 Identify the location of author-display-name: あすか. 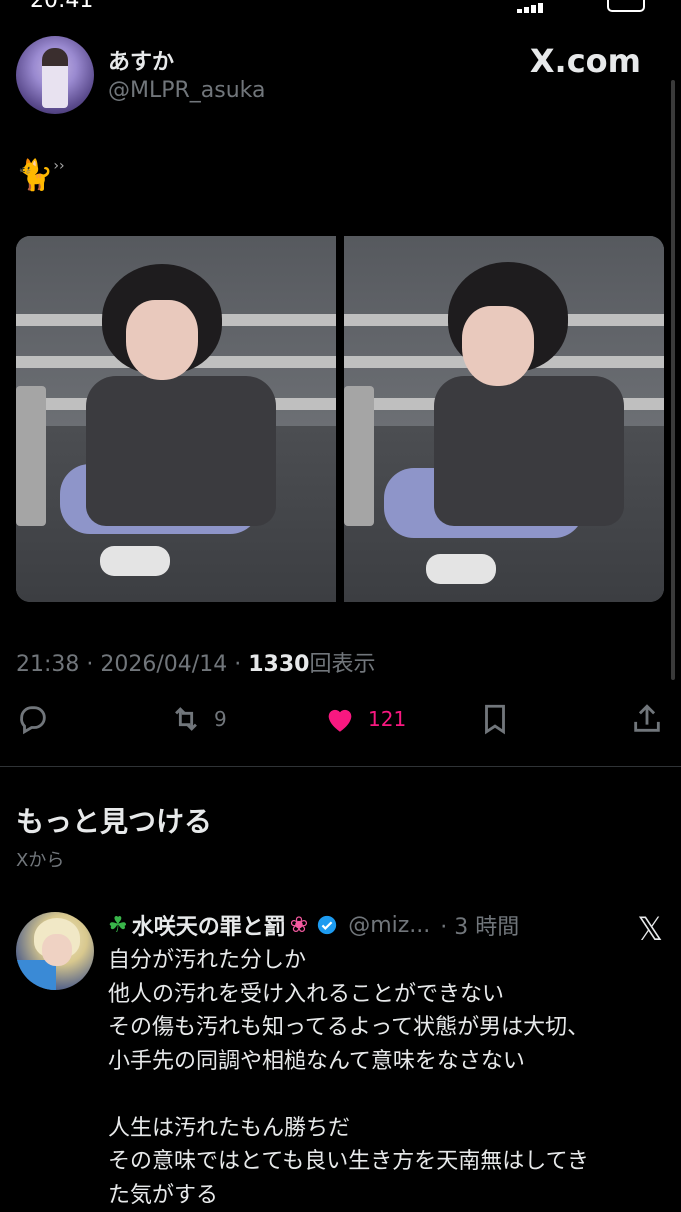
(141, 60).